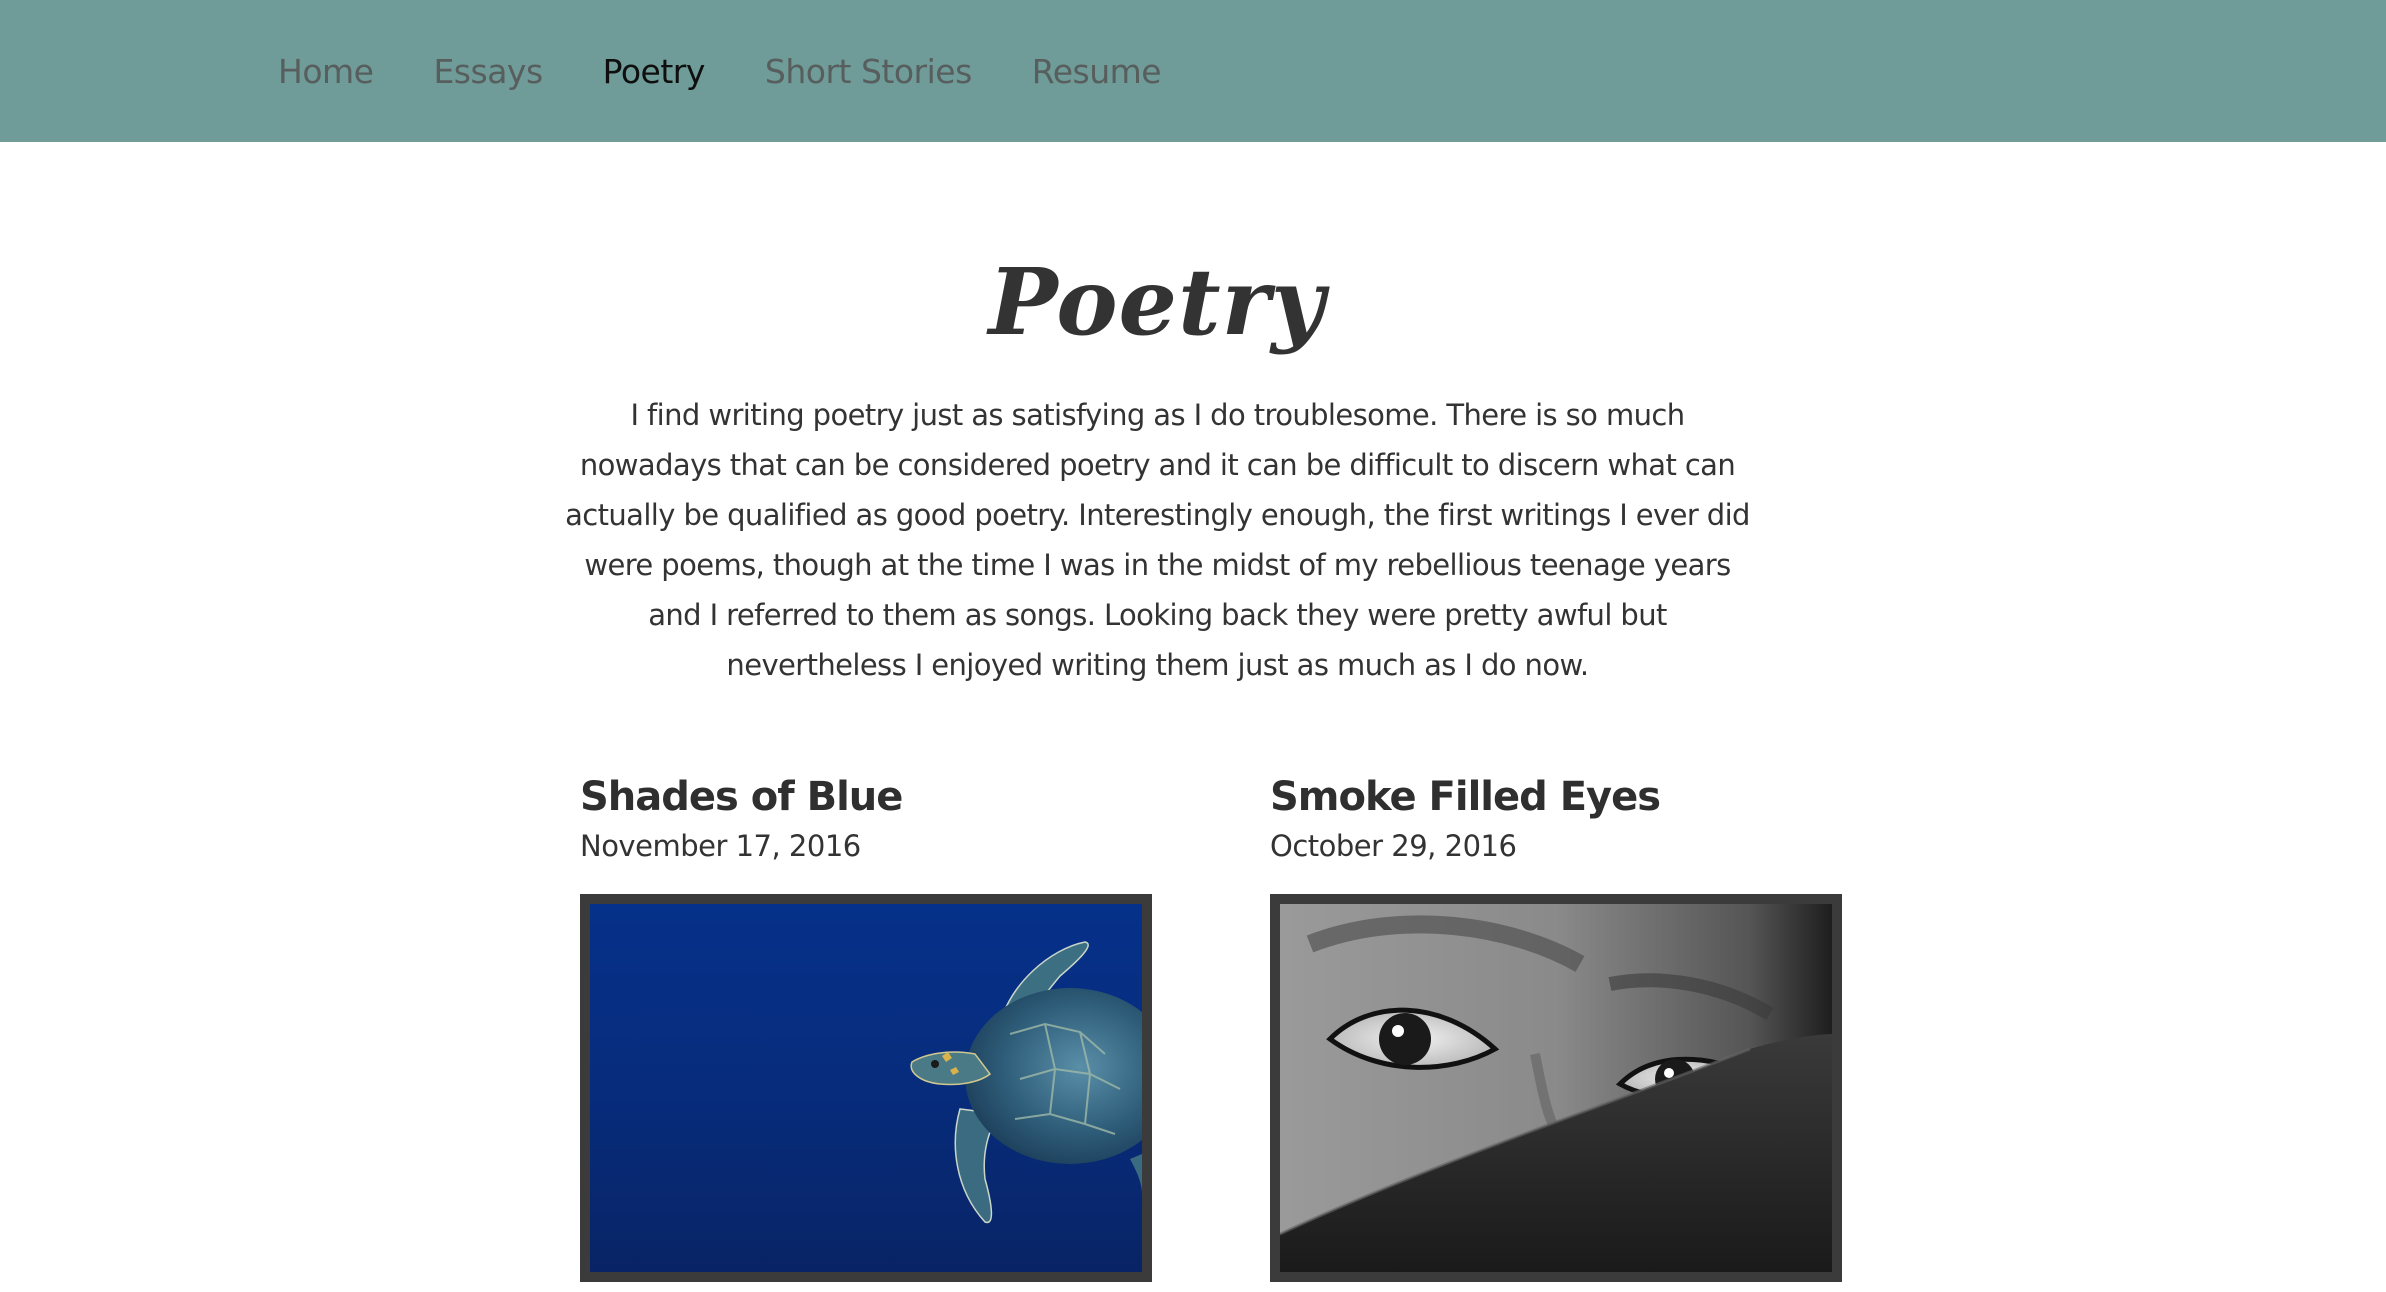  I want to click on nav-item-home: Home, so click(326, 71).